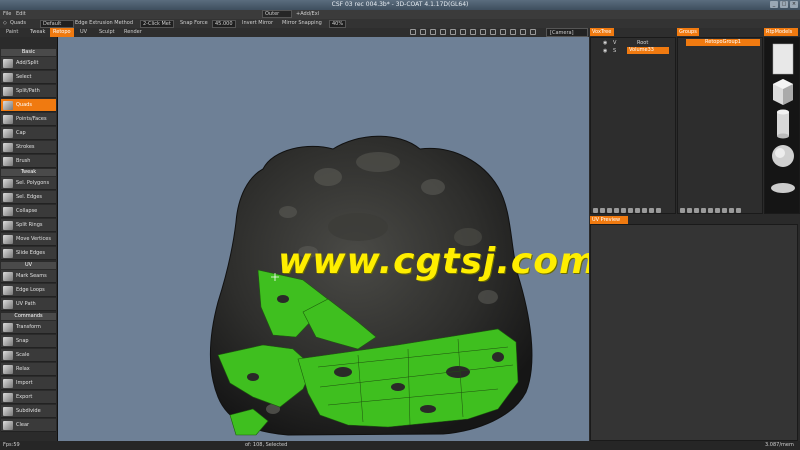 This screenshot has height=450, width=800. What do you see at coordinates (682, 210) in the screenshot?
I see `new-group-icon` at bounding box center [682, 210].